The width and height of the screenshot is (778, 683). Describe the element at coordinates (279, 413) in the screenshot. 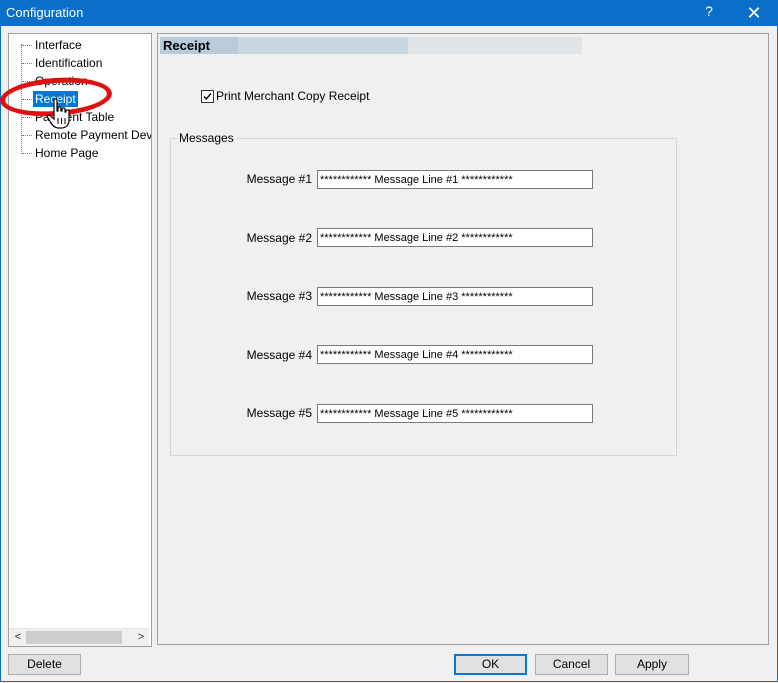

I see `message-5-label: Message #5` at that location.